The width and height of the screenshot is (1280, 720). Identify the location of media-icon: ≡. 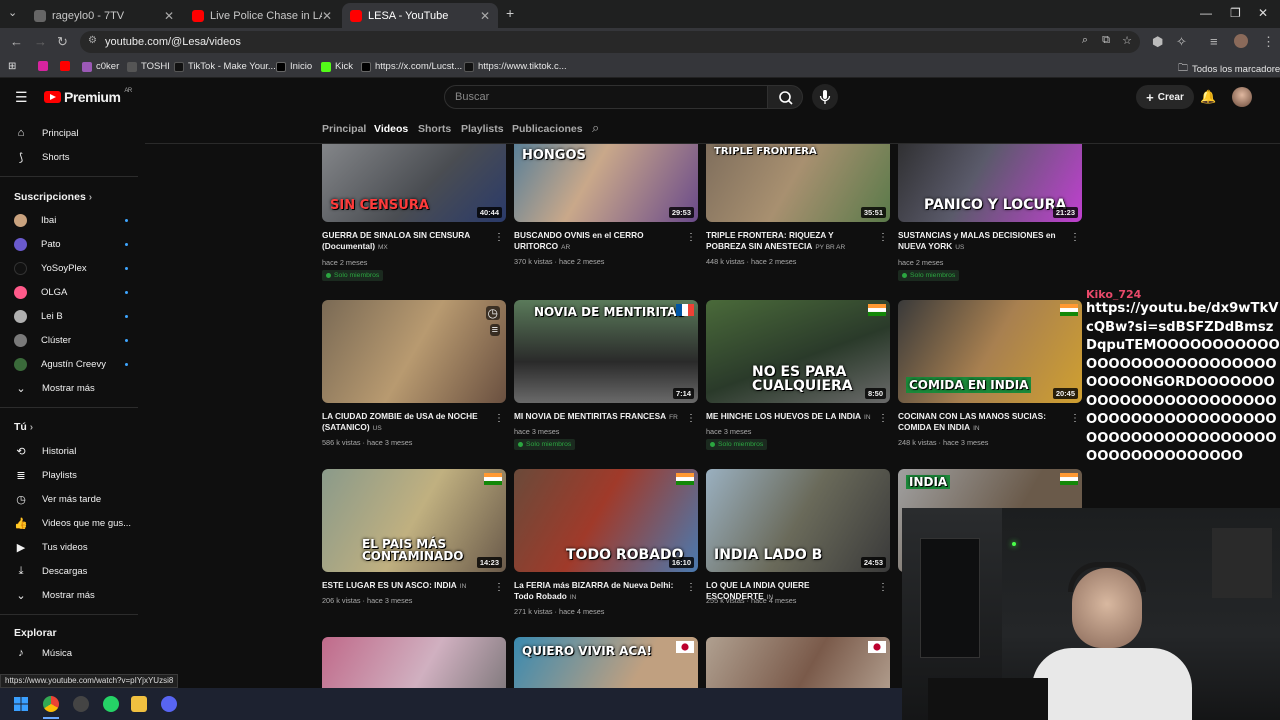
(1214, 41).